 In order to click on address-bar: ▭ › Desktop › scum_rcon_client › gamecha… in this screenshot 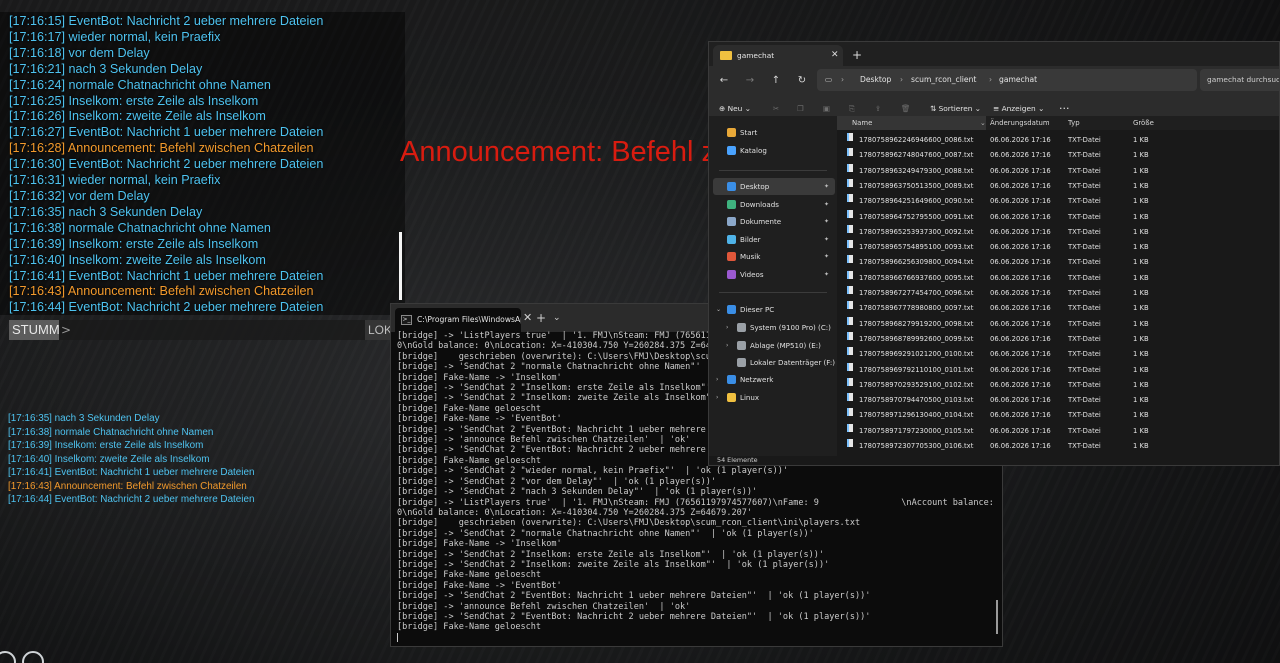, I will do `click(1007, 80)`.